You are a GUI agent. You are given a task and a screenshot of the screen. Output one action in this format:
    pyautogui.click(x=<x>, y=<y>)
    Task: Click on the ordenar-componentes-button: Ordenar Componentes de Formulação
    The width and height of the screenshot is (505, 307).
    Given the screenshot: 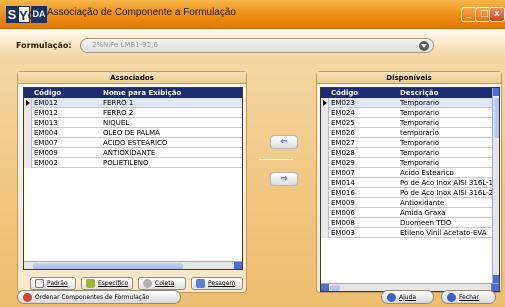 What is the action you would take?
    pyautogui.click(x=99, y=297)
    